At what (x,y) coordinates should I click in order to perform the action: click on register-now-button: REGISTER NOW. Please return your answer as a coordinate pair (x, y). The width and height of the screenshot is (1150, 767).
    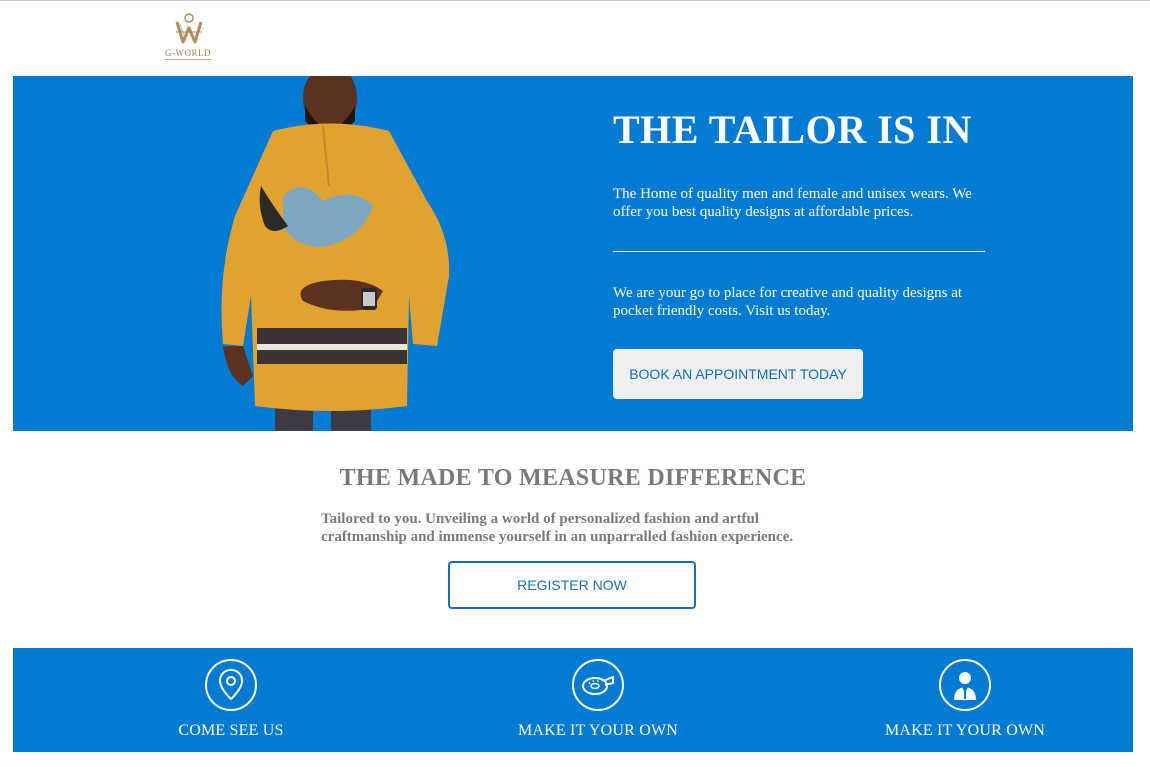
    Looking at the image, I should click on (572, 585).